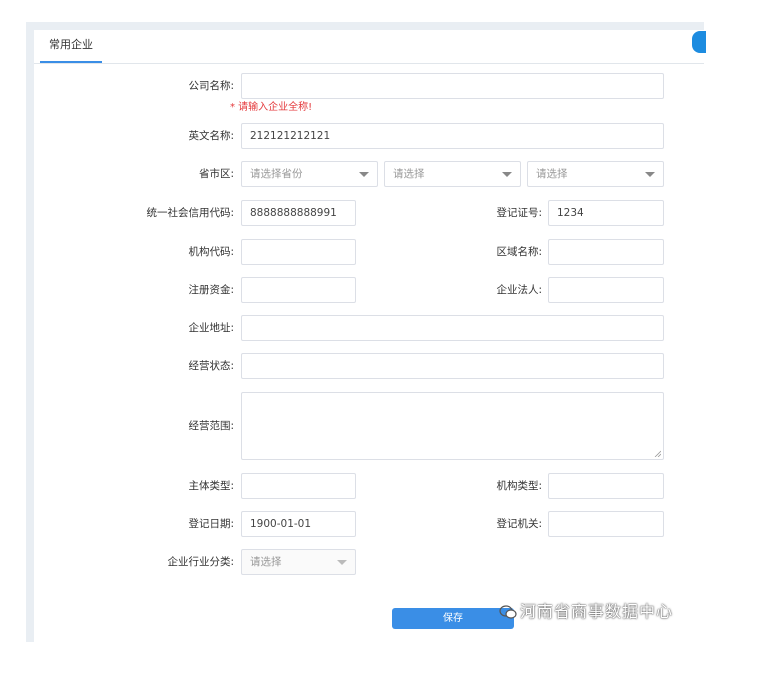 This screenshot has height=688, width=765. Describe the element at coordinates (519, 524) in the screenshot. I see `reg-authority-label: 登记机关:` at that location.